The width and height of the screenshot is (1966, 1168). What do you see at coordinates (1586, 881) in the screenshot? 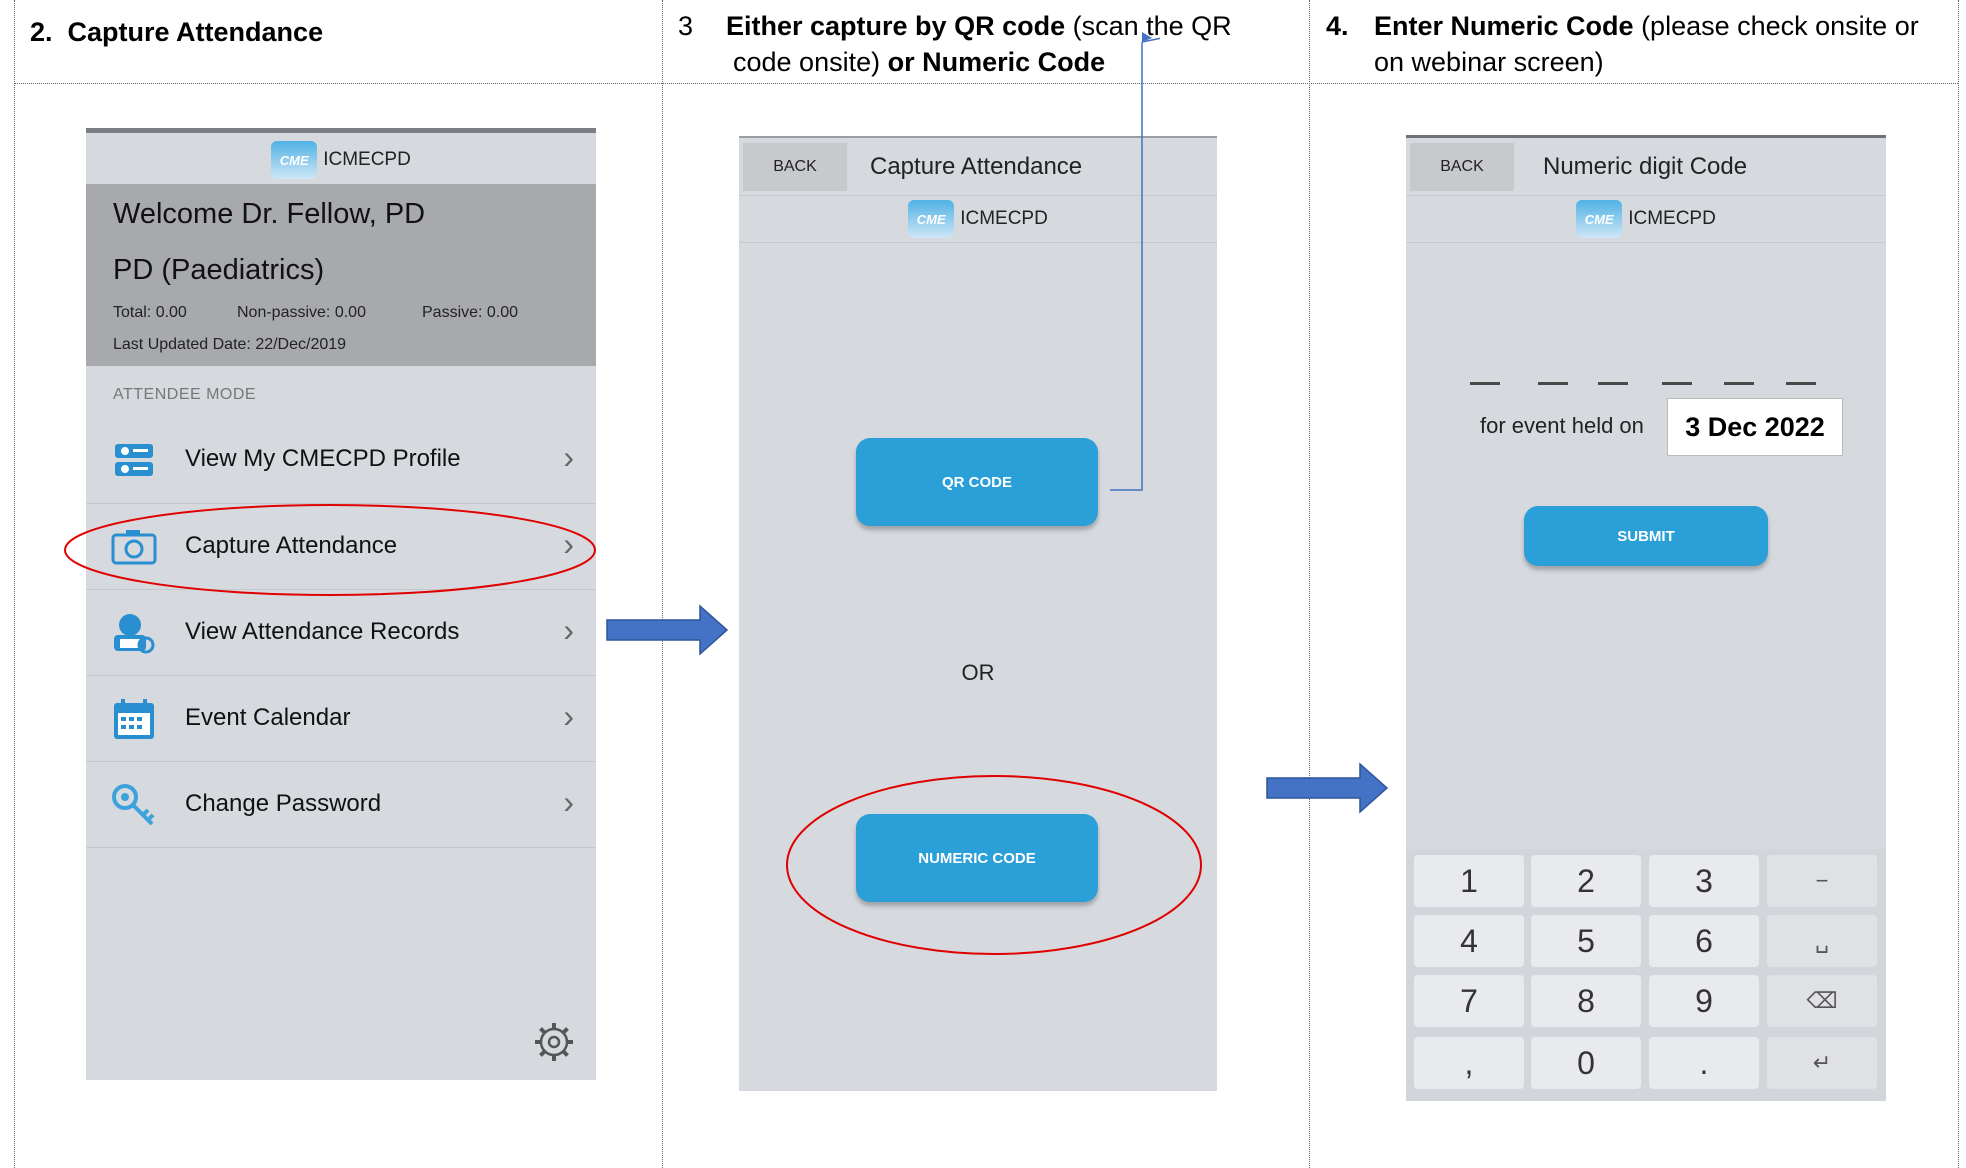
I see `key-2: 2` at bounding box center [1586, 881].